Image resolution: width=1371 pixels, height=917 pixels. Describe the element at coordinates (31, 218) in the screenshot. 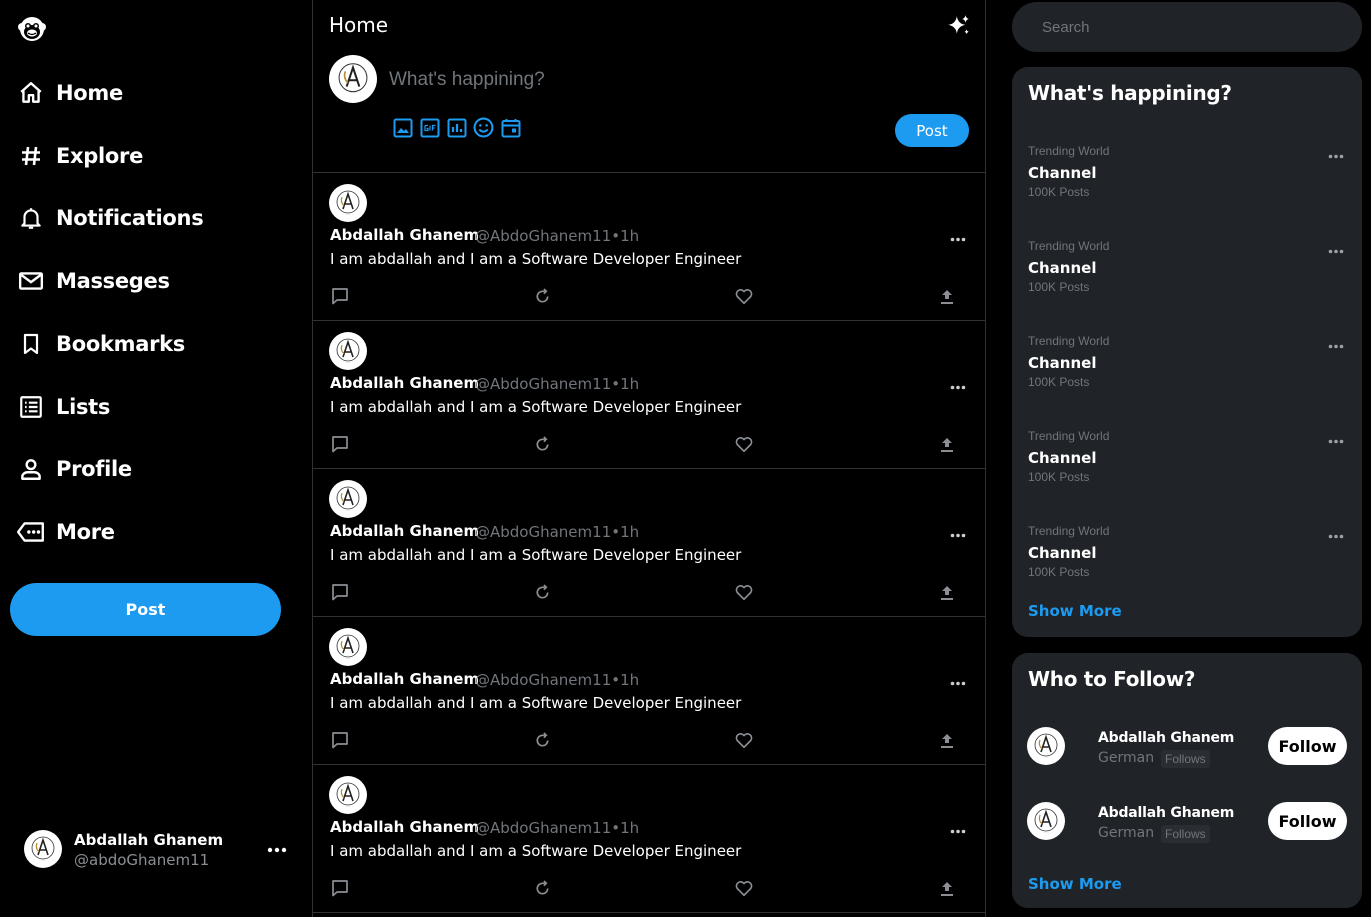

I see `bell-icon` at that location.